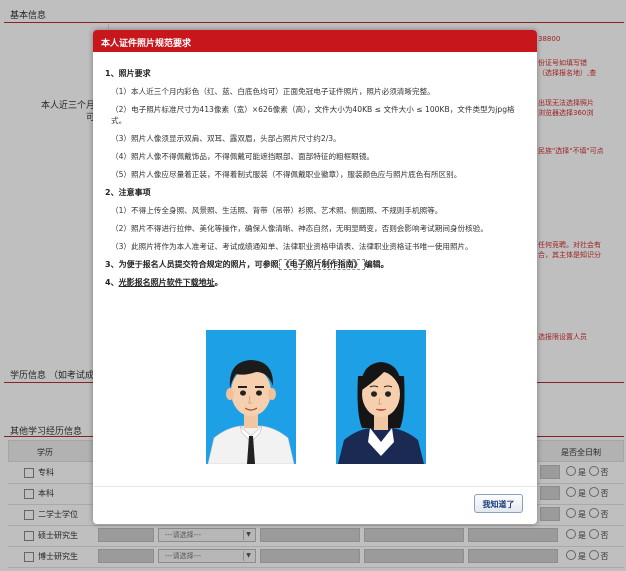  Describe the element at coordinates (192, 264) in the screenshot. I see `guide-prefix: 3、为便于报名人员提交符合规定的照片，可参照` at that location.